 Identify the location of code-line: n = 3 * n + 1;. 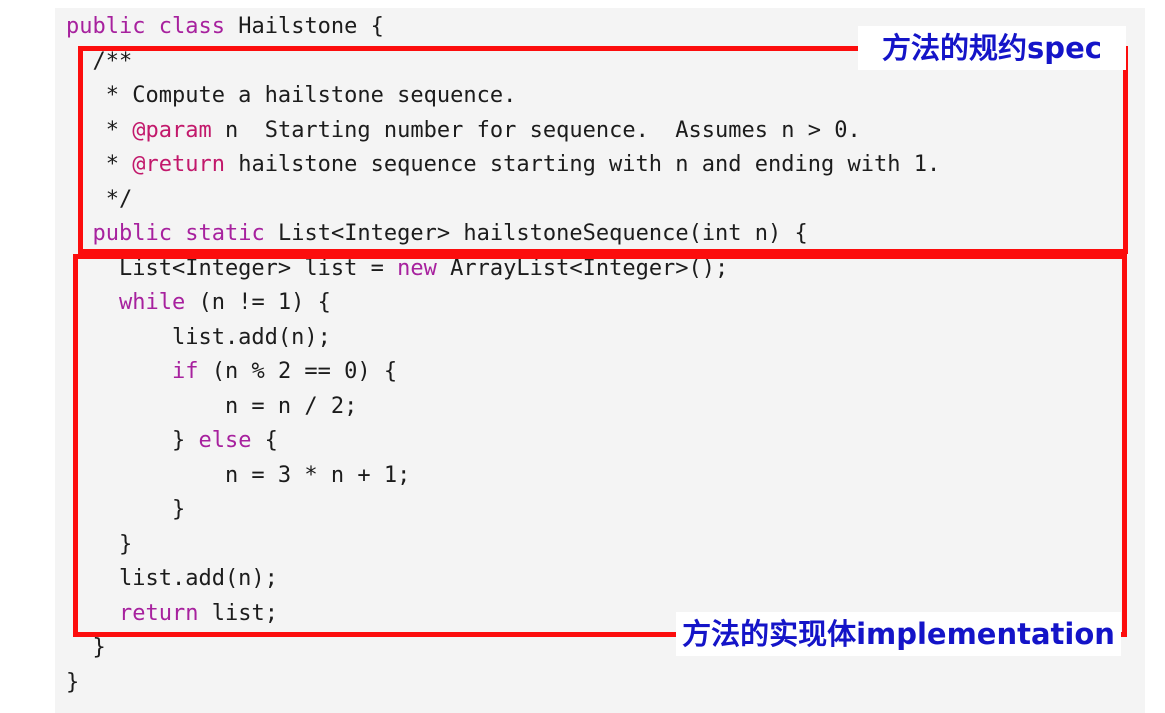
(611, 476).